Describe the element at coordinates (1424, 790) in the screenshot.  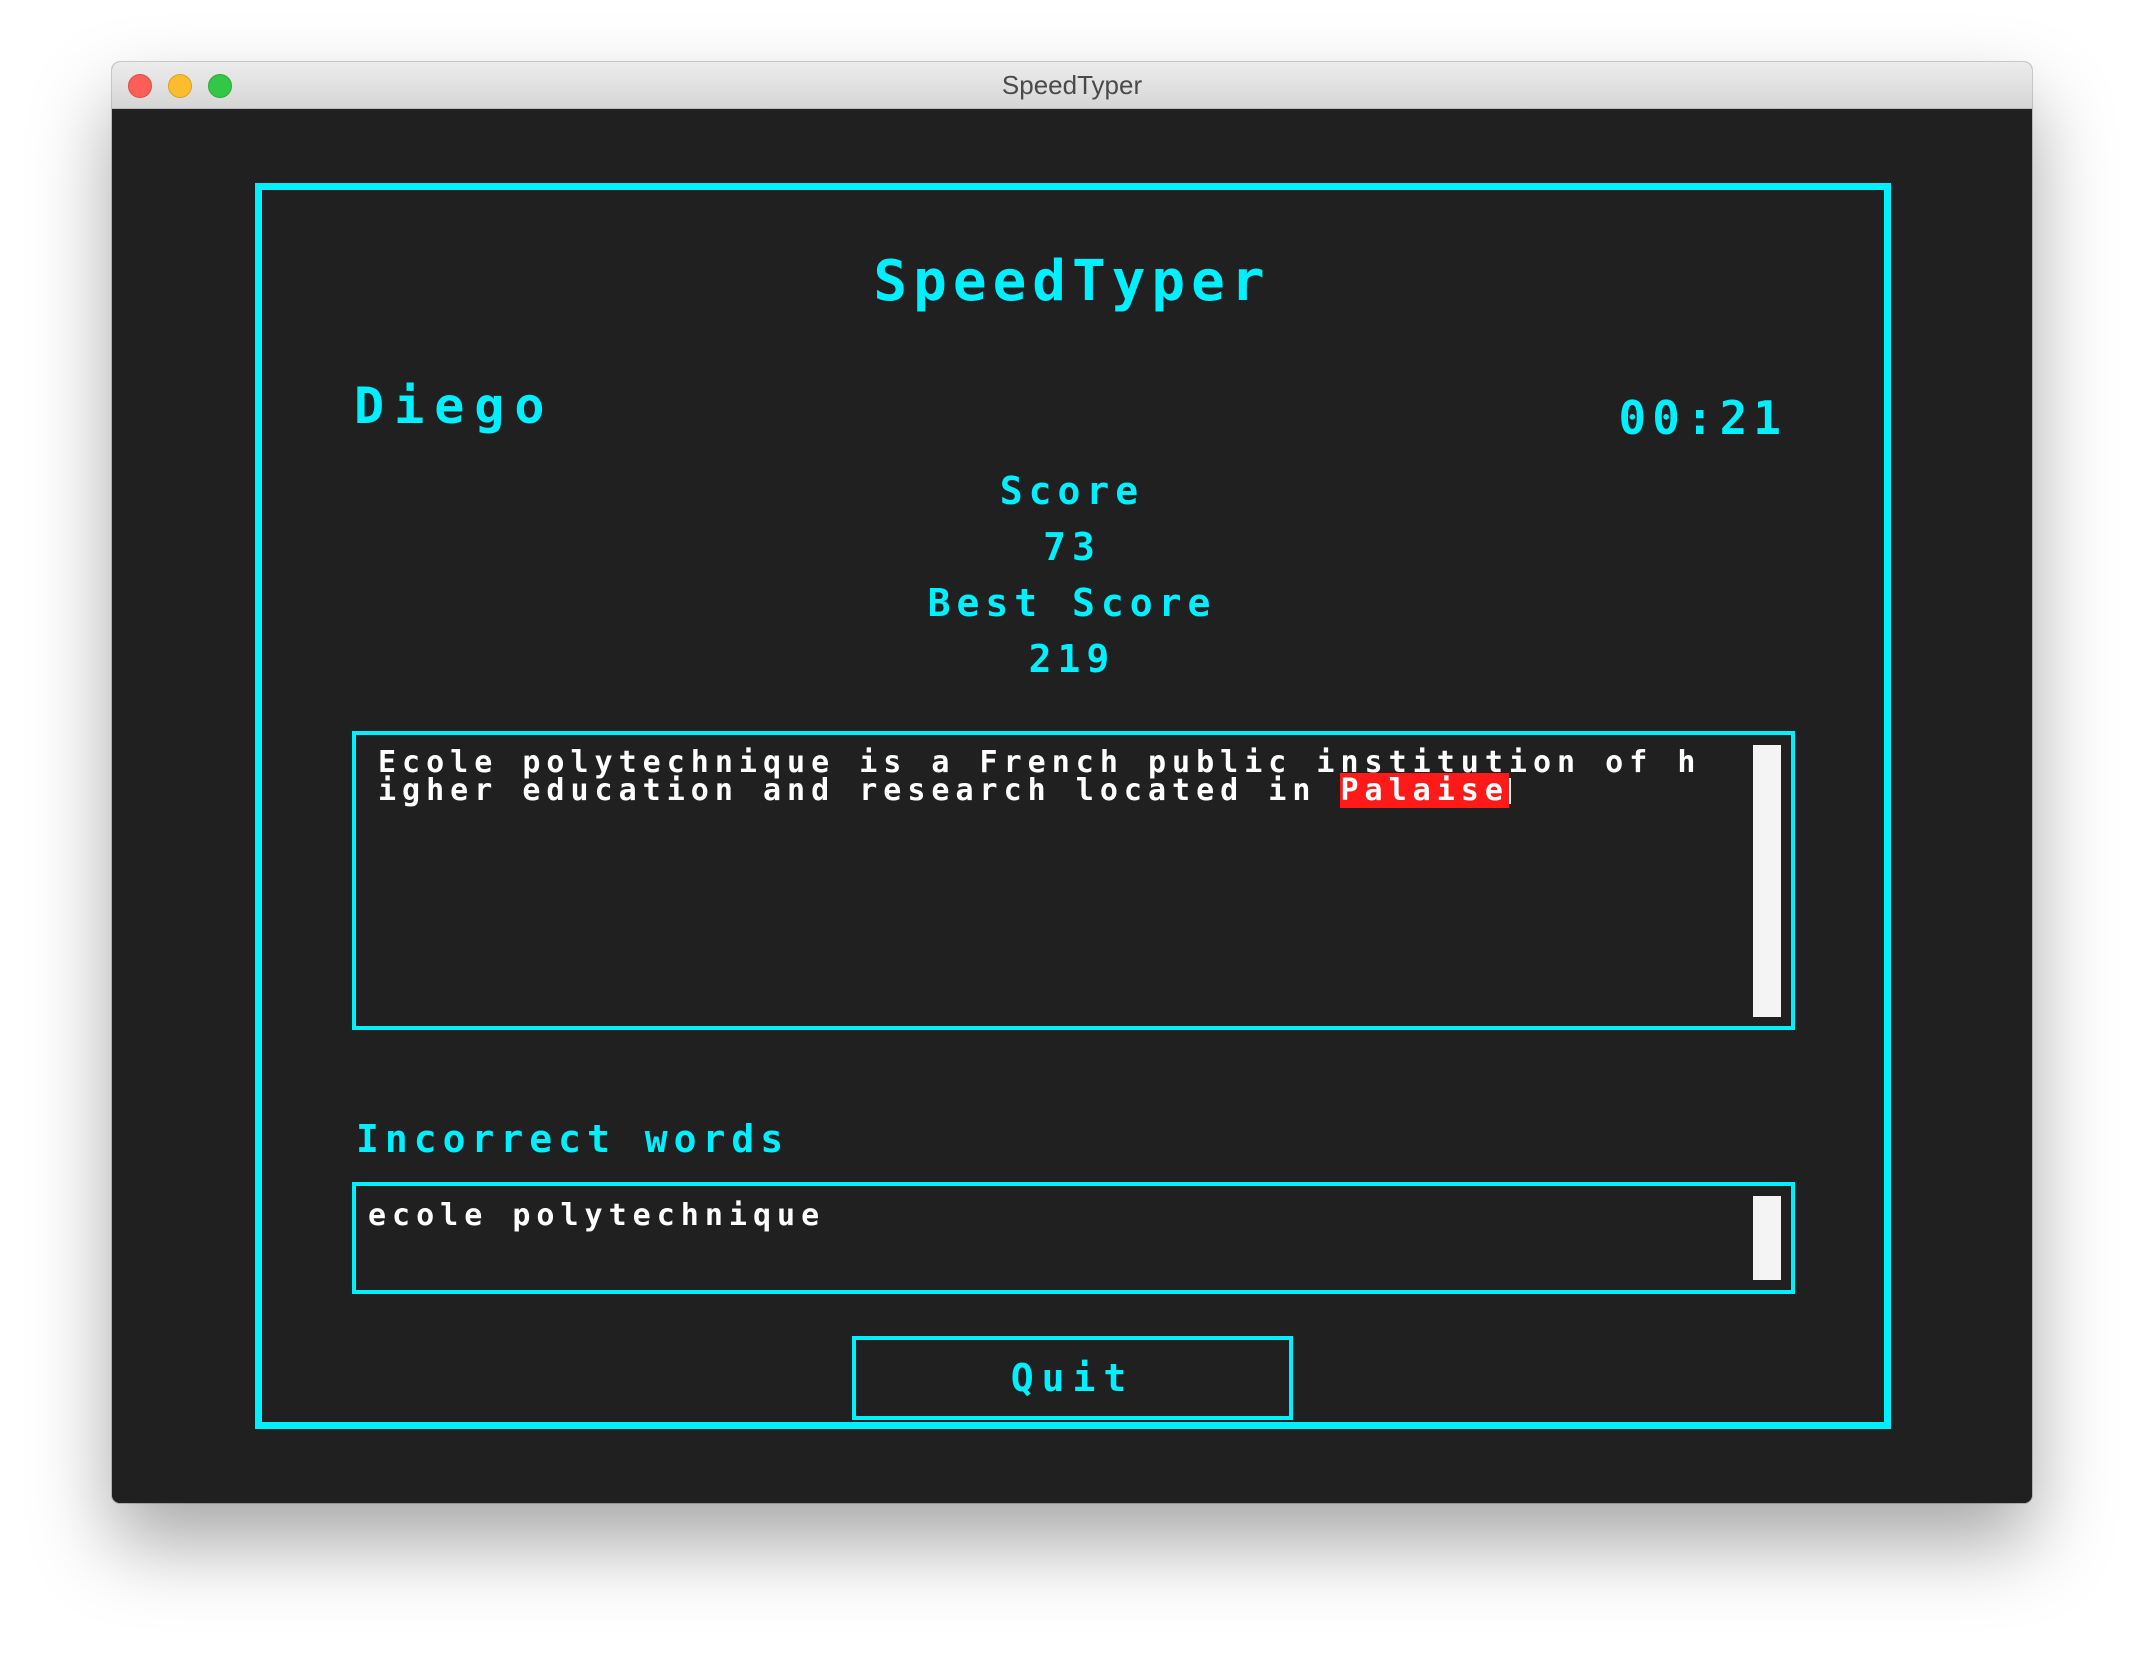
I see `current-word-error: Palaise` at that location.